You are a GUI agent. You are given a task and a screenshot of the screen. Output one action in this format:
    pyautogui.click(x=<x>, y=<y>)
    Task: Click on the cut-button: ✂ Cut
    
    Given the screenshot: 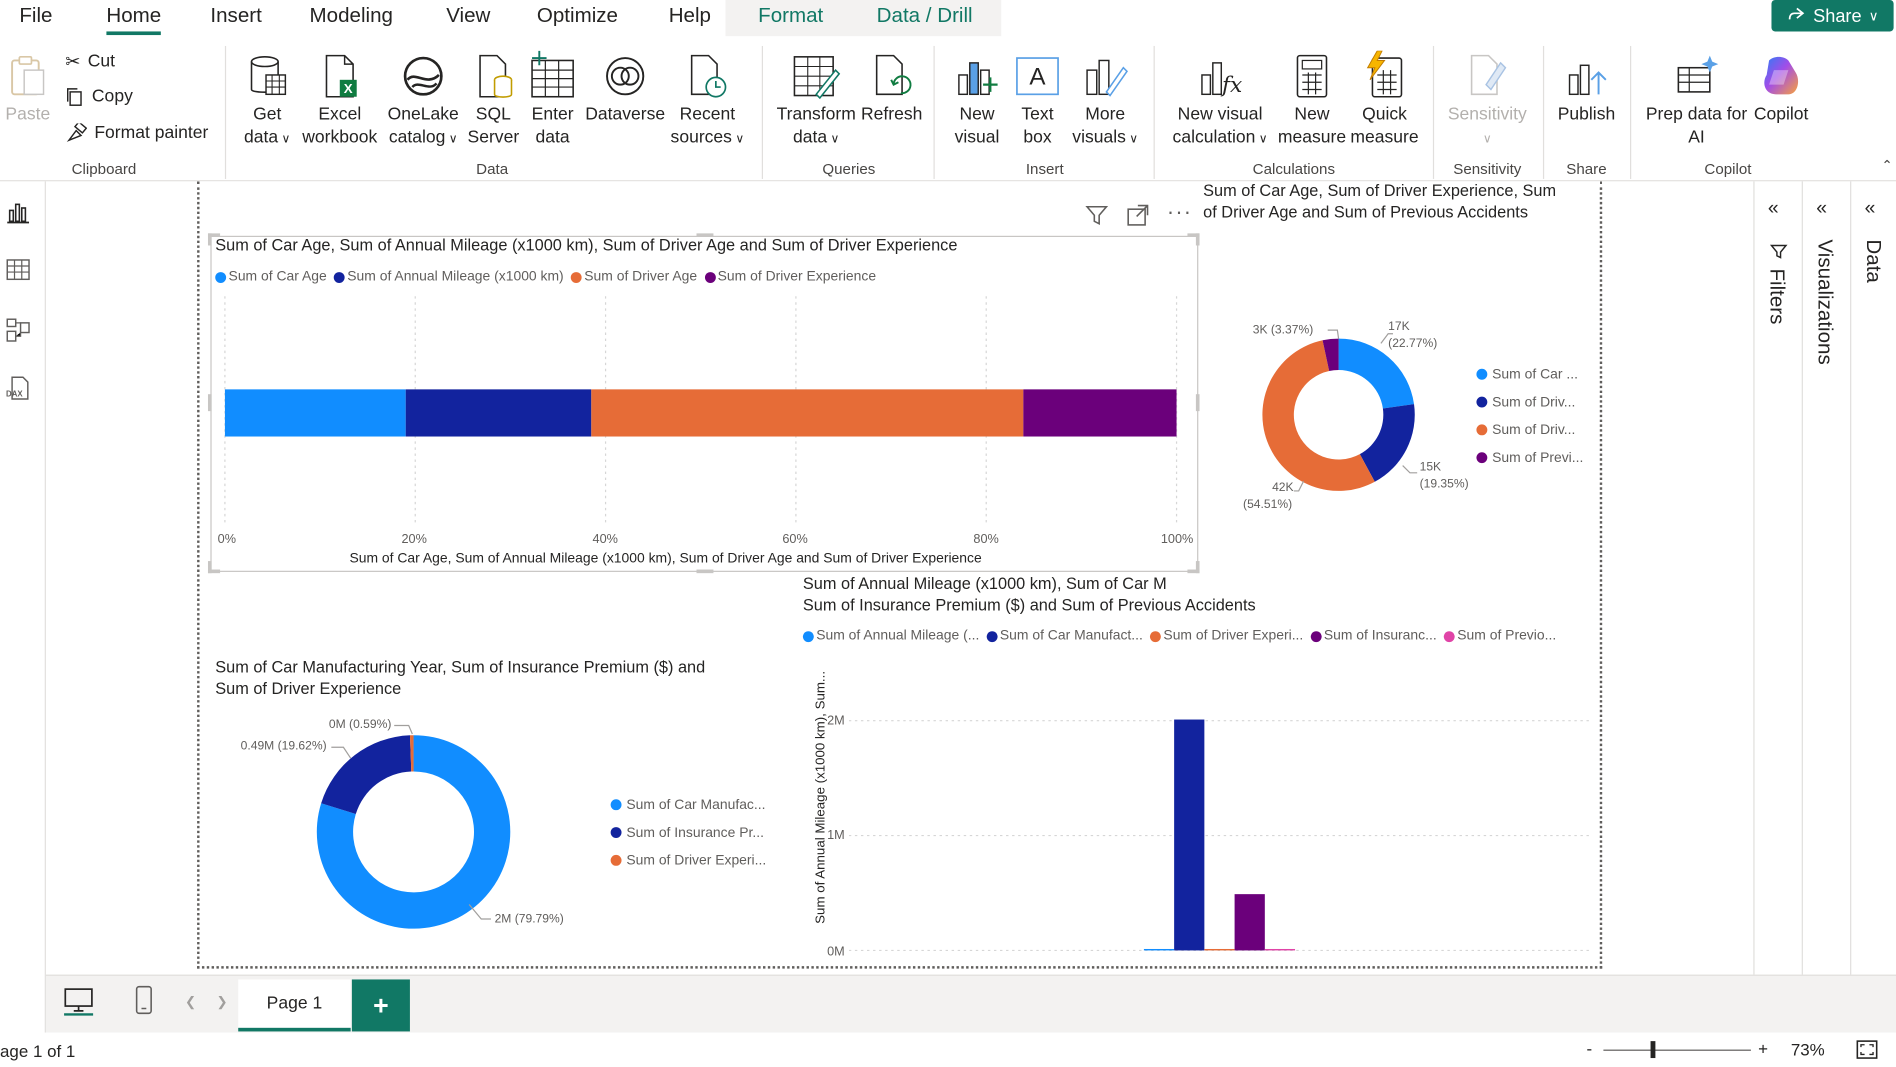 What is the action you would take?
    pyautogui.click(x=90, y=62)
    